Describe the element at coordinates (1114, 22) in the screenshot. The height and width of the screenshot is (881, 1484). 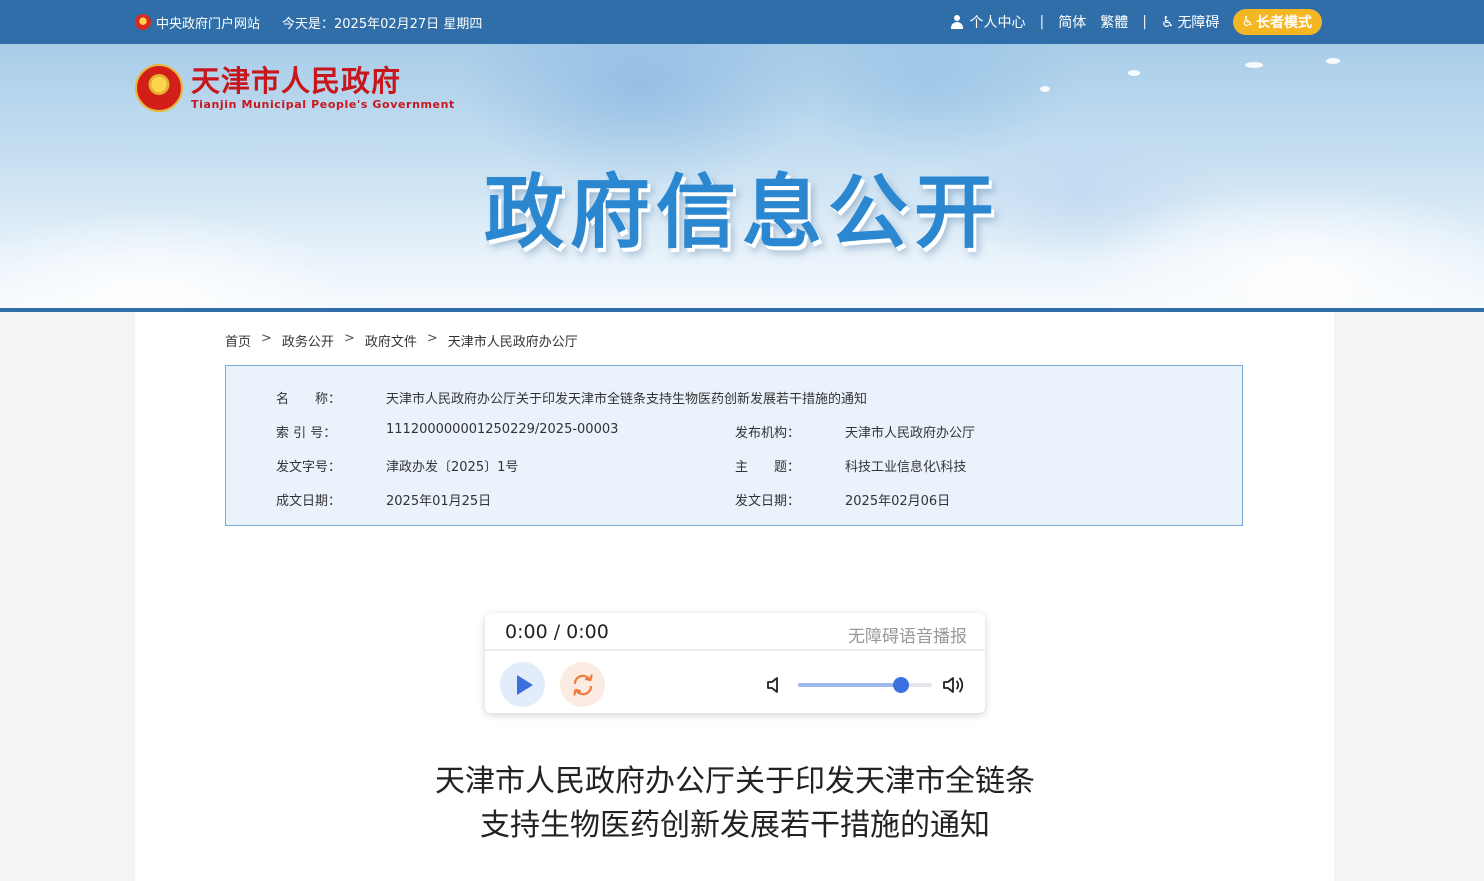
I see `traditional-chinese-link: 繁體` at that location.